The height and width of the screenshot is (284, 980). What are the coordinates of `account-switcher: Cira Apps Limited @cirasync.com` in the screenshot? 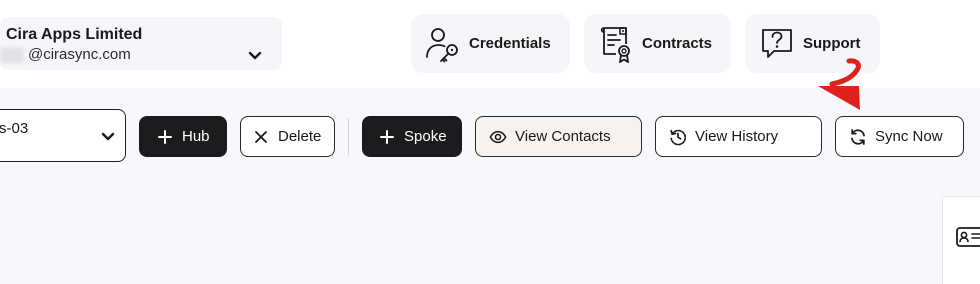 It's located at (141, 43).